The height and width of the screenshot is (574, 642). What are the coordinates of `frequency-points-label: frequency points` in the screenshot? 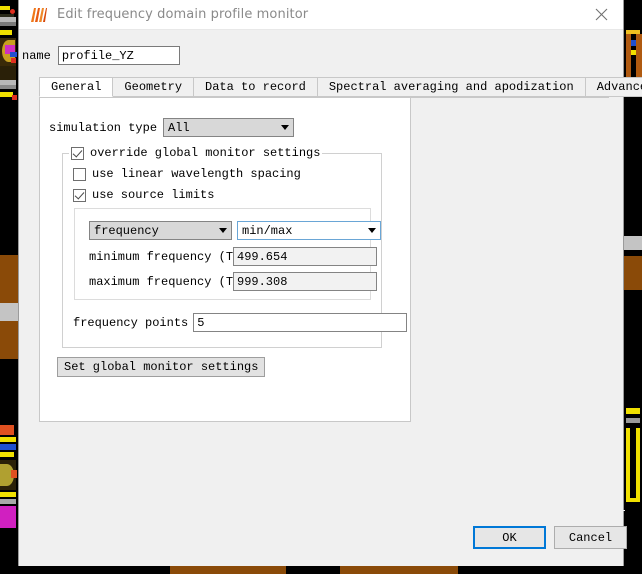 It's located at (131, 322).